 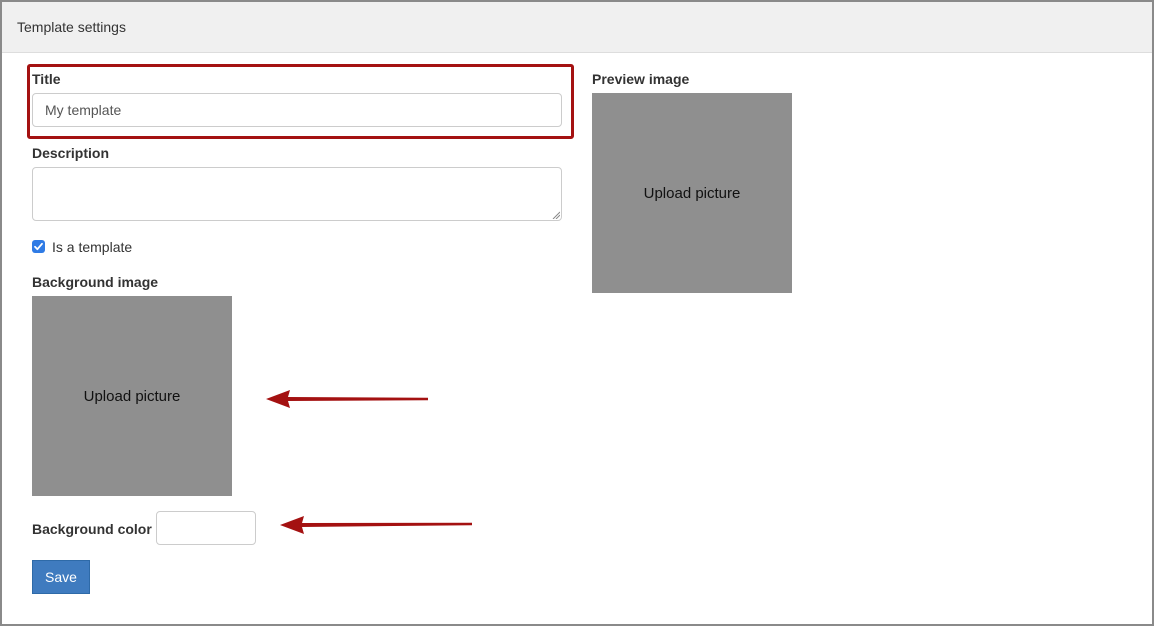 What do you see at coordinates (297, 194) in the screenshot?
I see `description-textarea` at bounding box center [297, 194].